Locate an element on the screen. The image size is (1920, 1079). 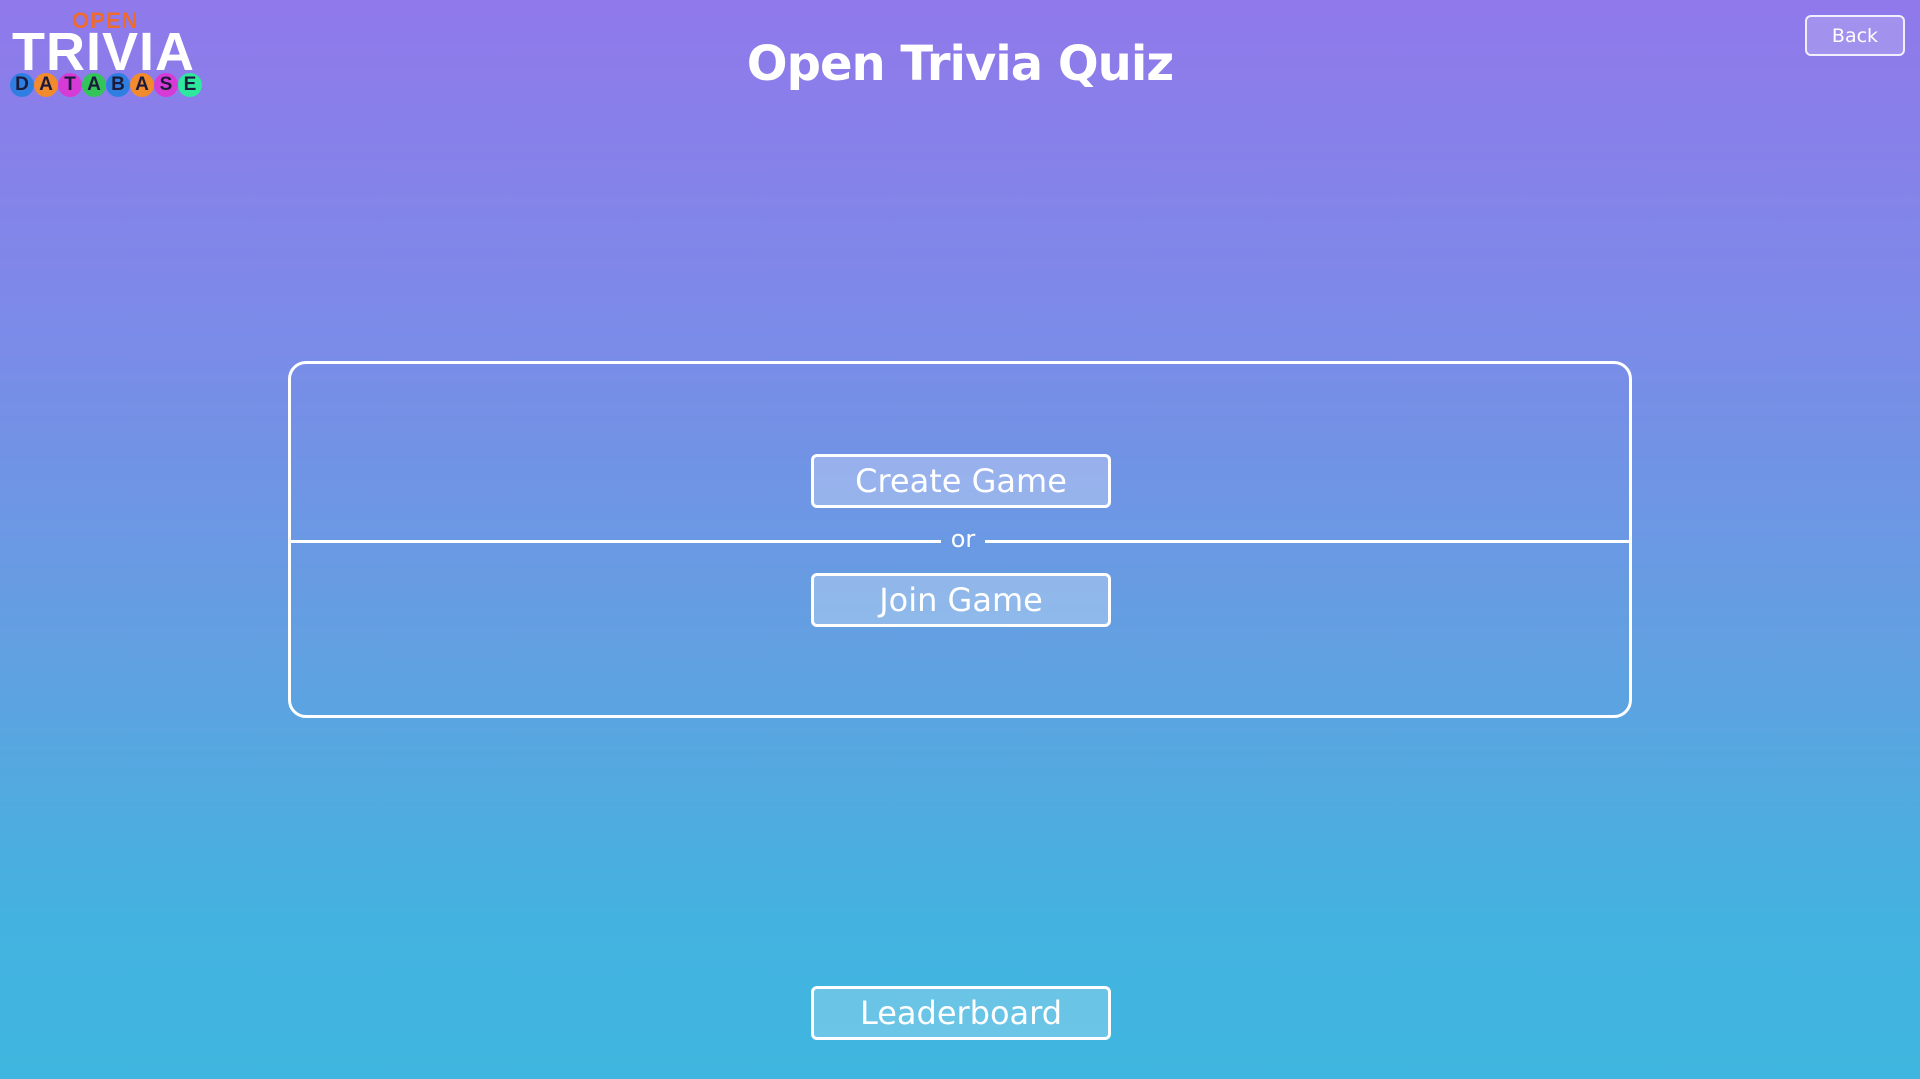
back-button: Back is located at coordinates (1855, 35).